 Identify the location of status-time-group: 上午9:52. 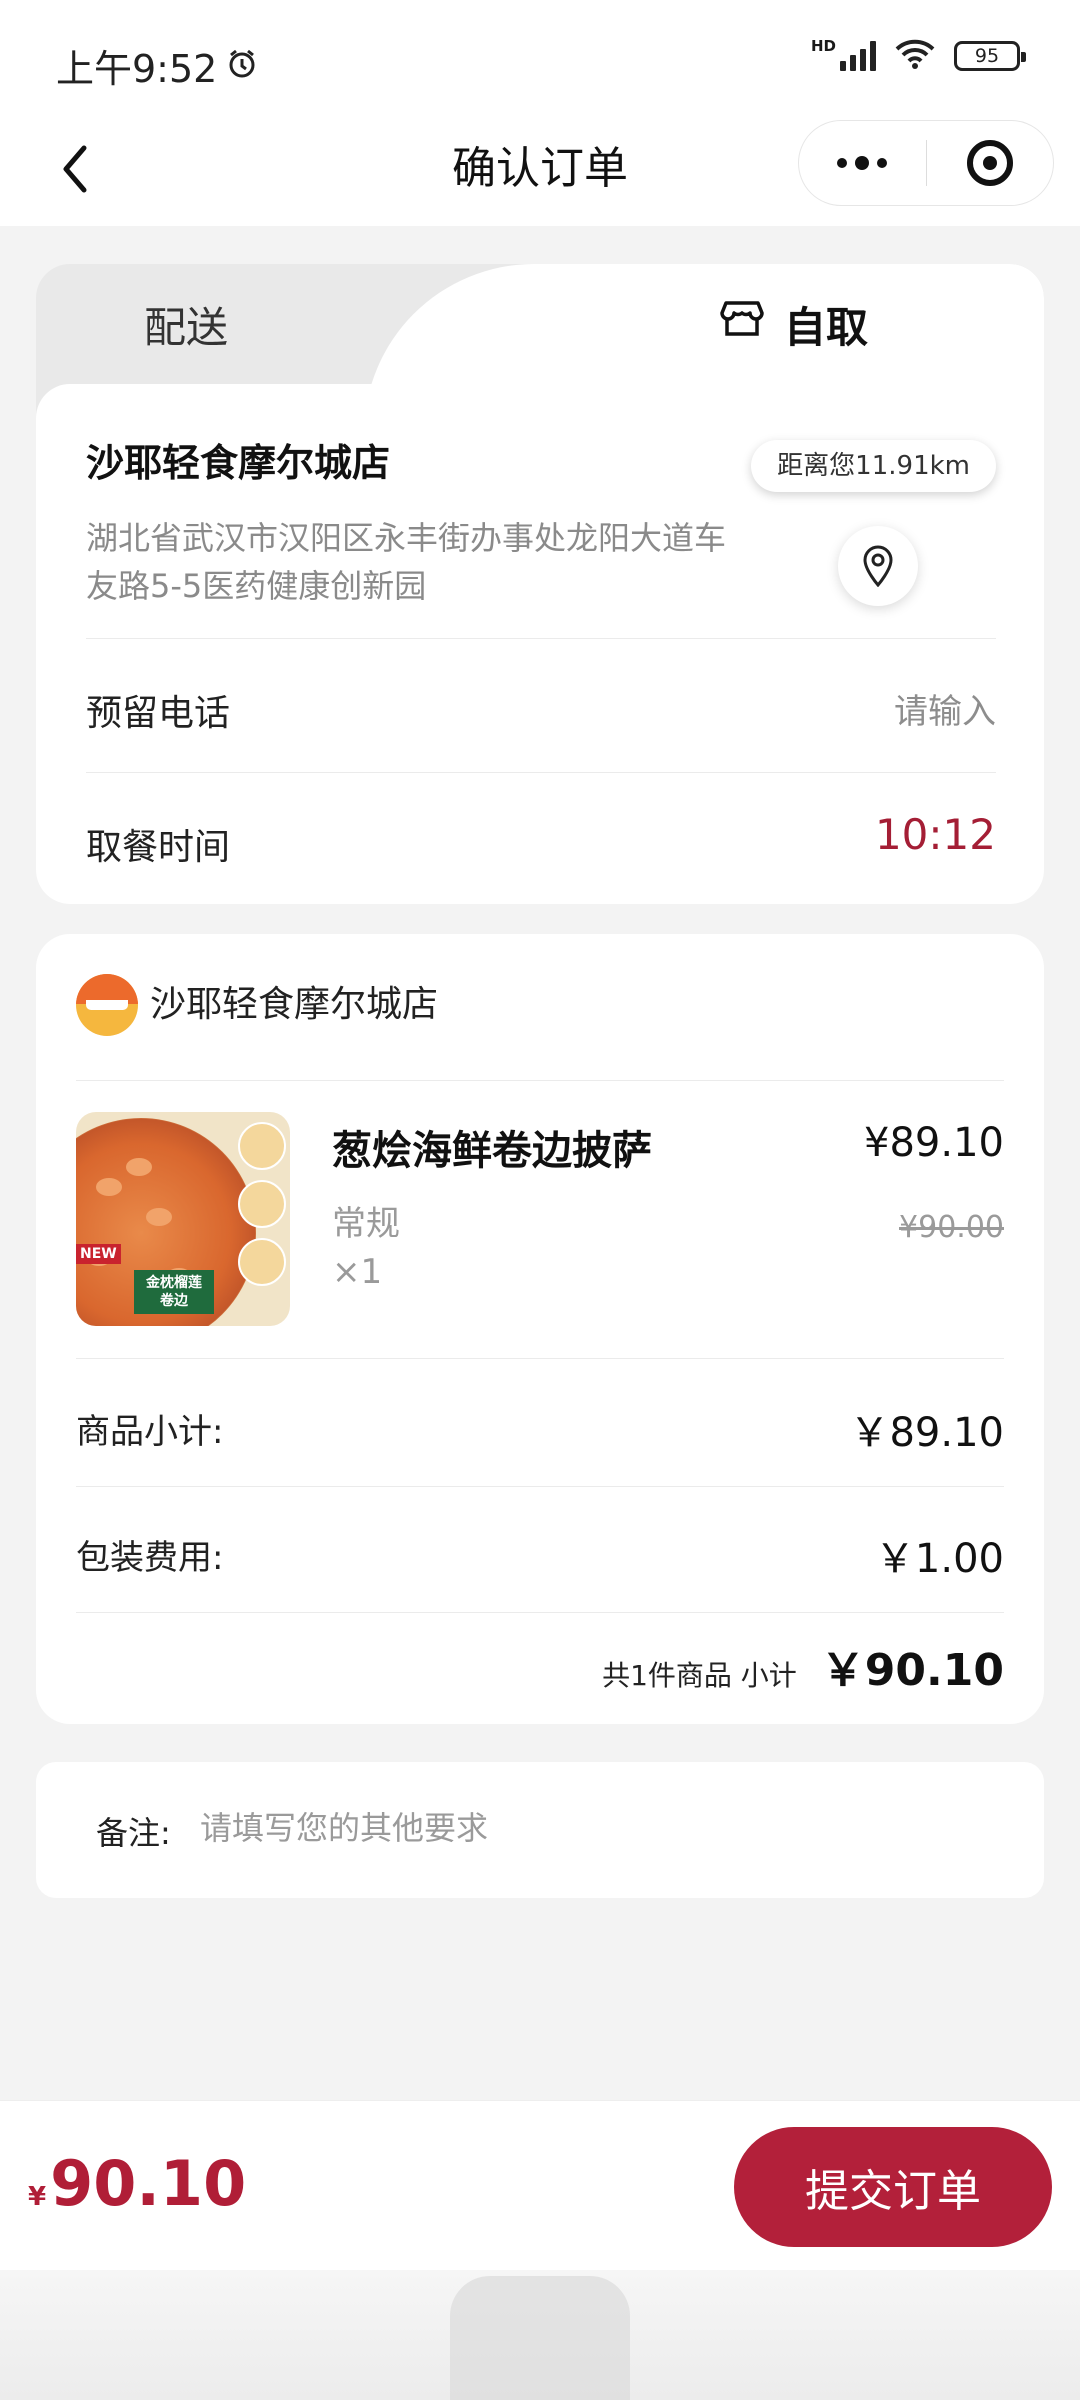
(156, 65).